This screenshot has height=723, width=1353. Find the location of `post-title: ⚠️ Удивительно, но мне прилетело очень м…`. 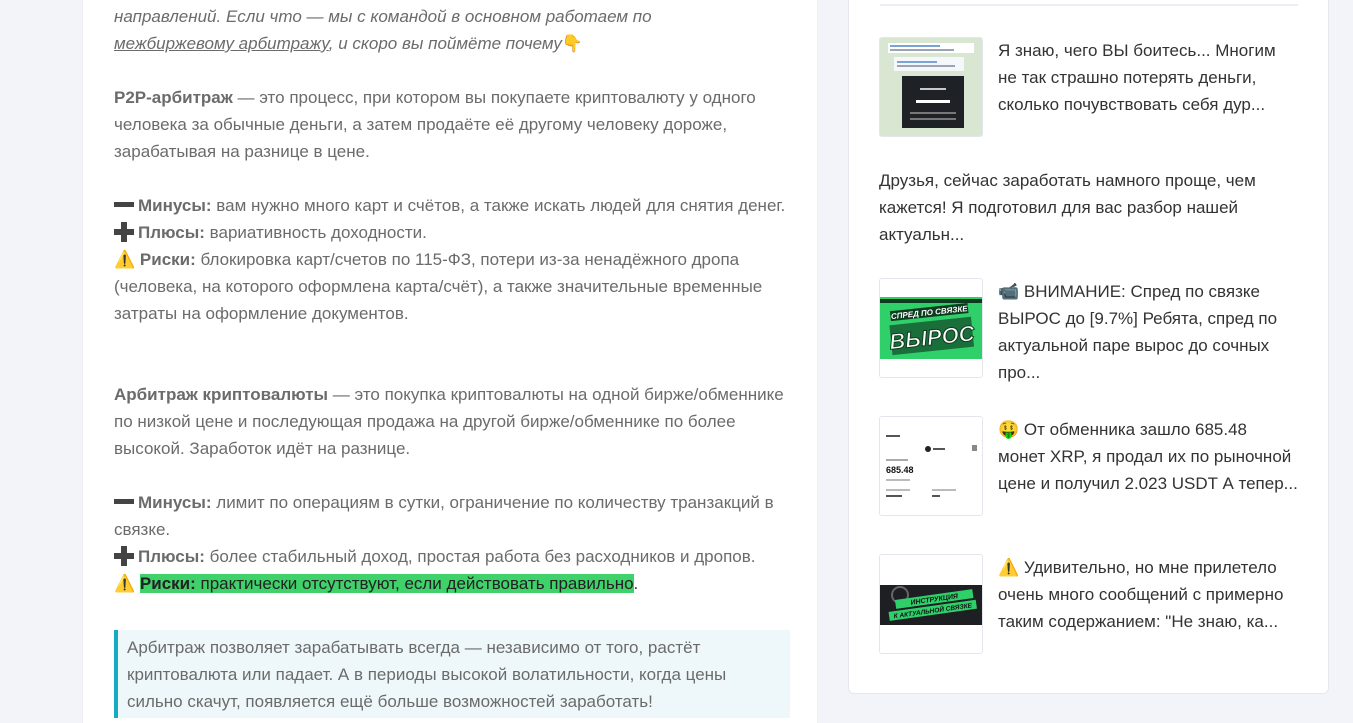

post-title: ⚠️ Удивительно, но мне прилетело очень м… is located at coordinates (1148, 594).